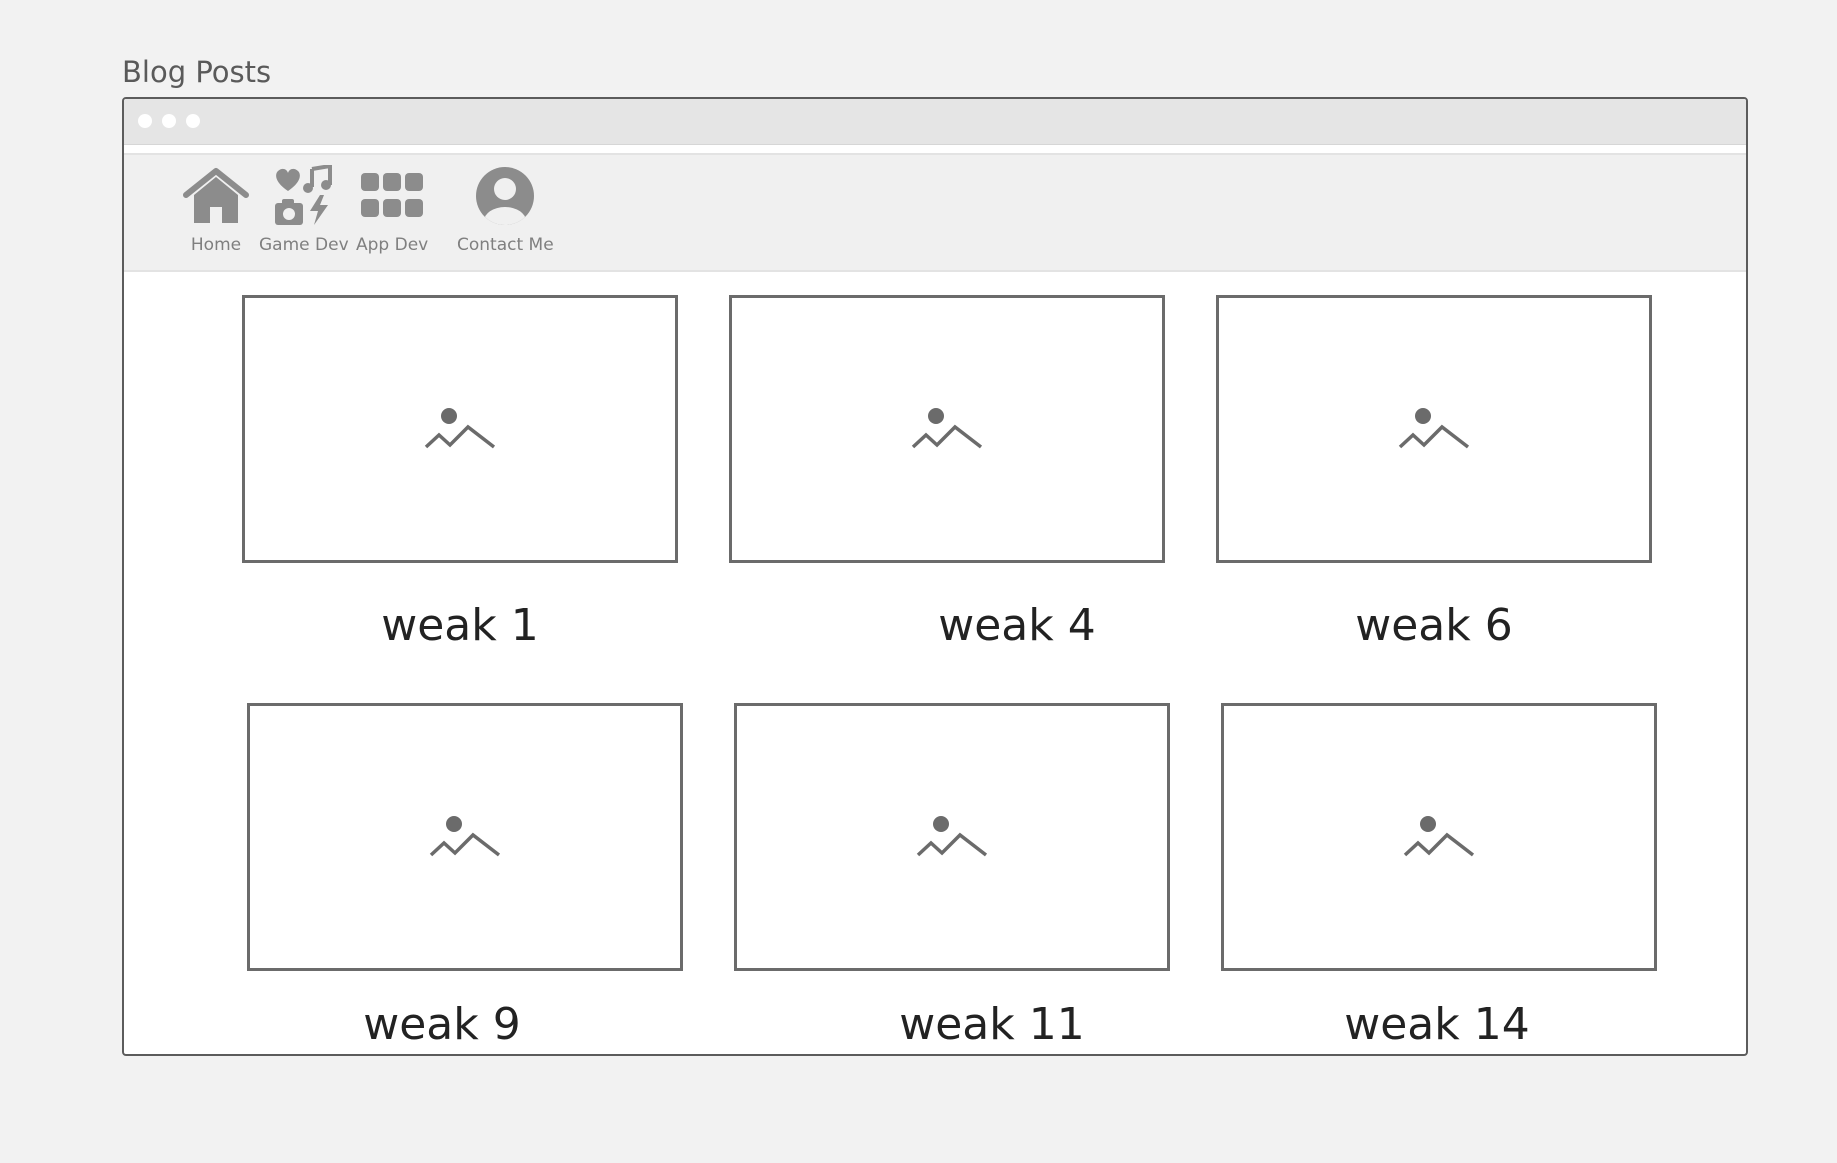 The image size is (1837, 1163). Describe the element at coordinates (505, 245) in the screenshot. I see `nav-label-contact-me: Contact Me` at that location.